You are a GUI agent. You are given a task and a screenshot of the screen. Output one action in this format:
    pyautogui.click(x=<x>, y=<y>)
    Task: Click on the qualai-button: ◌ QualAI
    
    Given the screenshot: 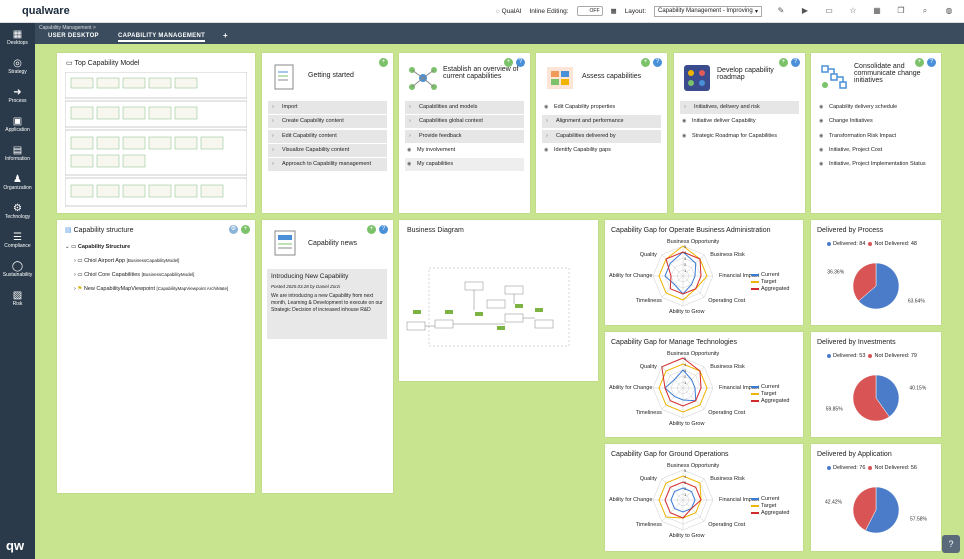 What is the action you would take?
    pyautogui.click(x=509, y=11)
    